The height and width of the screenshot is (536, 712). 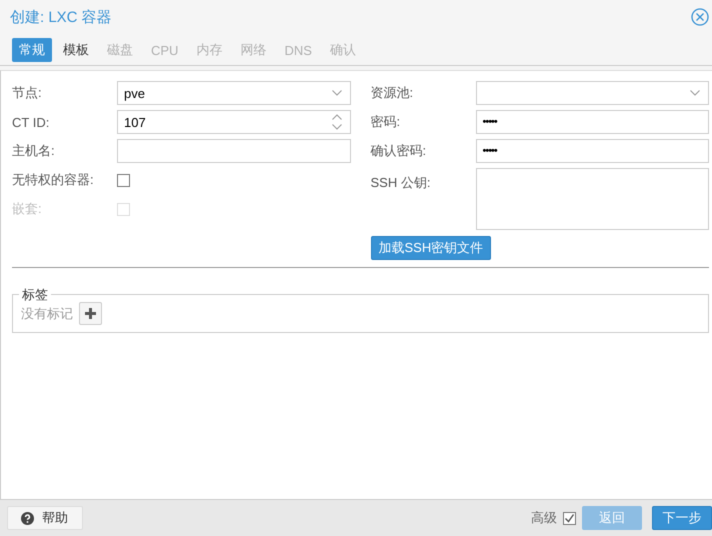 I want to click on plus-icon, so click(x=90, y=313).